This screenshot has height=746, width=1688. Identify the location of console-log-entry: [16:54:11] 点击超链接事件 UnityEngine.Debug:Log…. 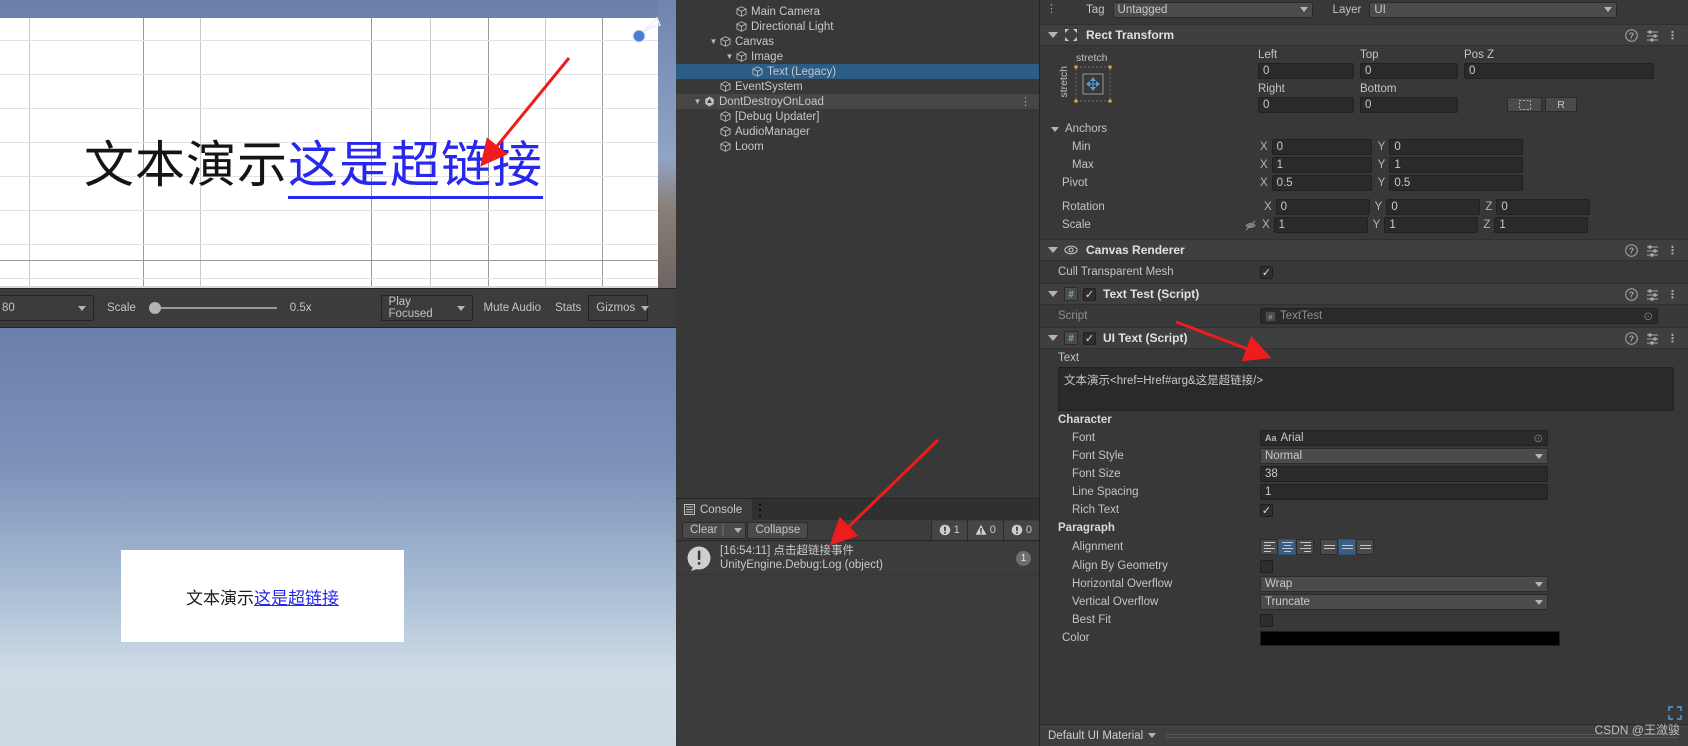
(857, 558).